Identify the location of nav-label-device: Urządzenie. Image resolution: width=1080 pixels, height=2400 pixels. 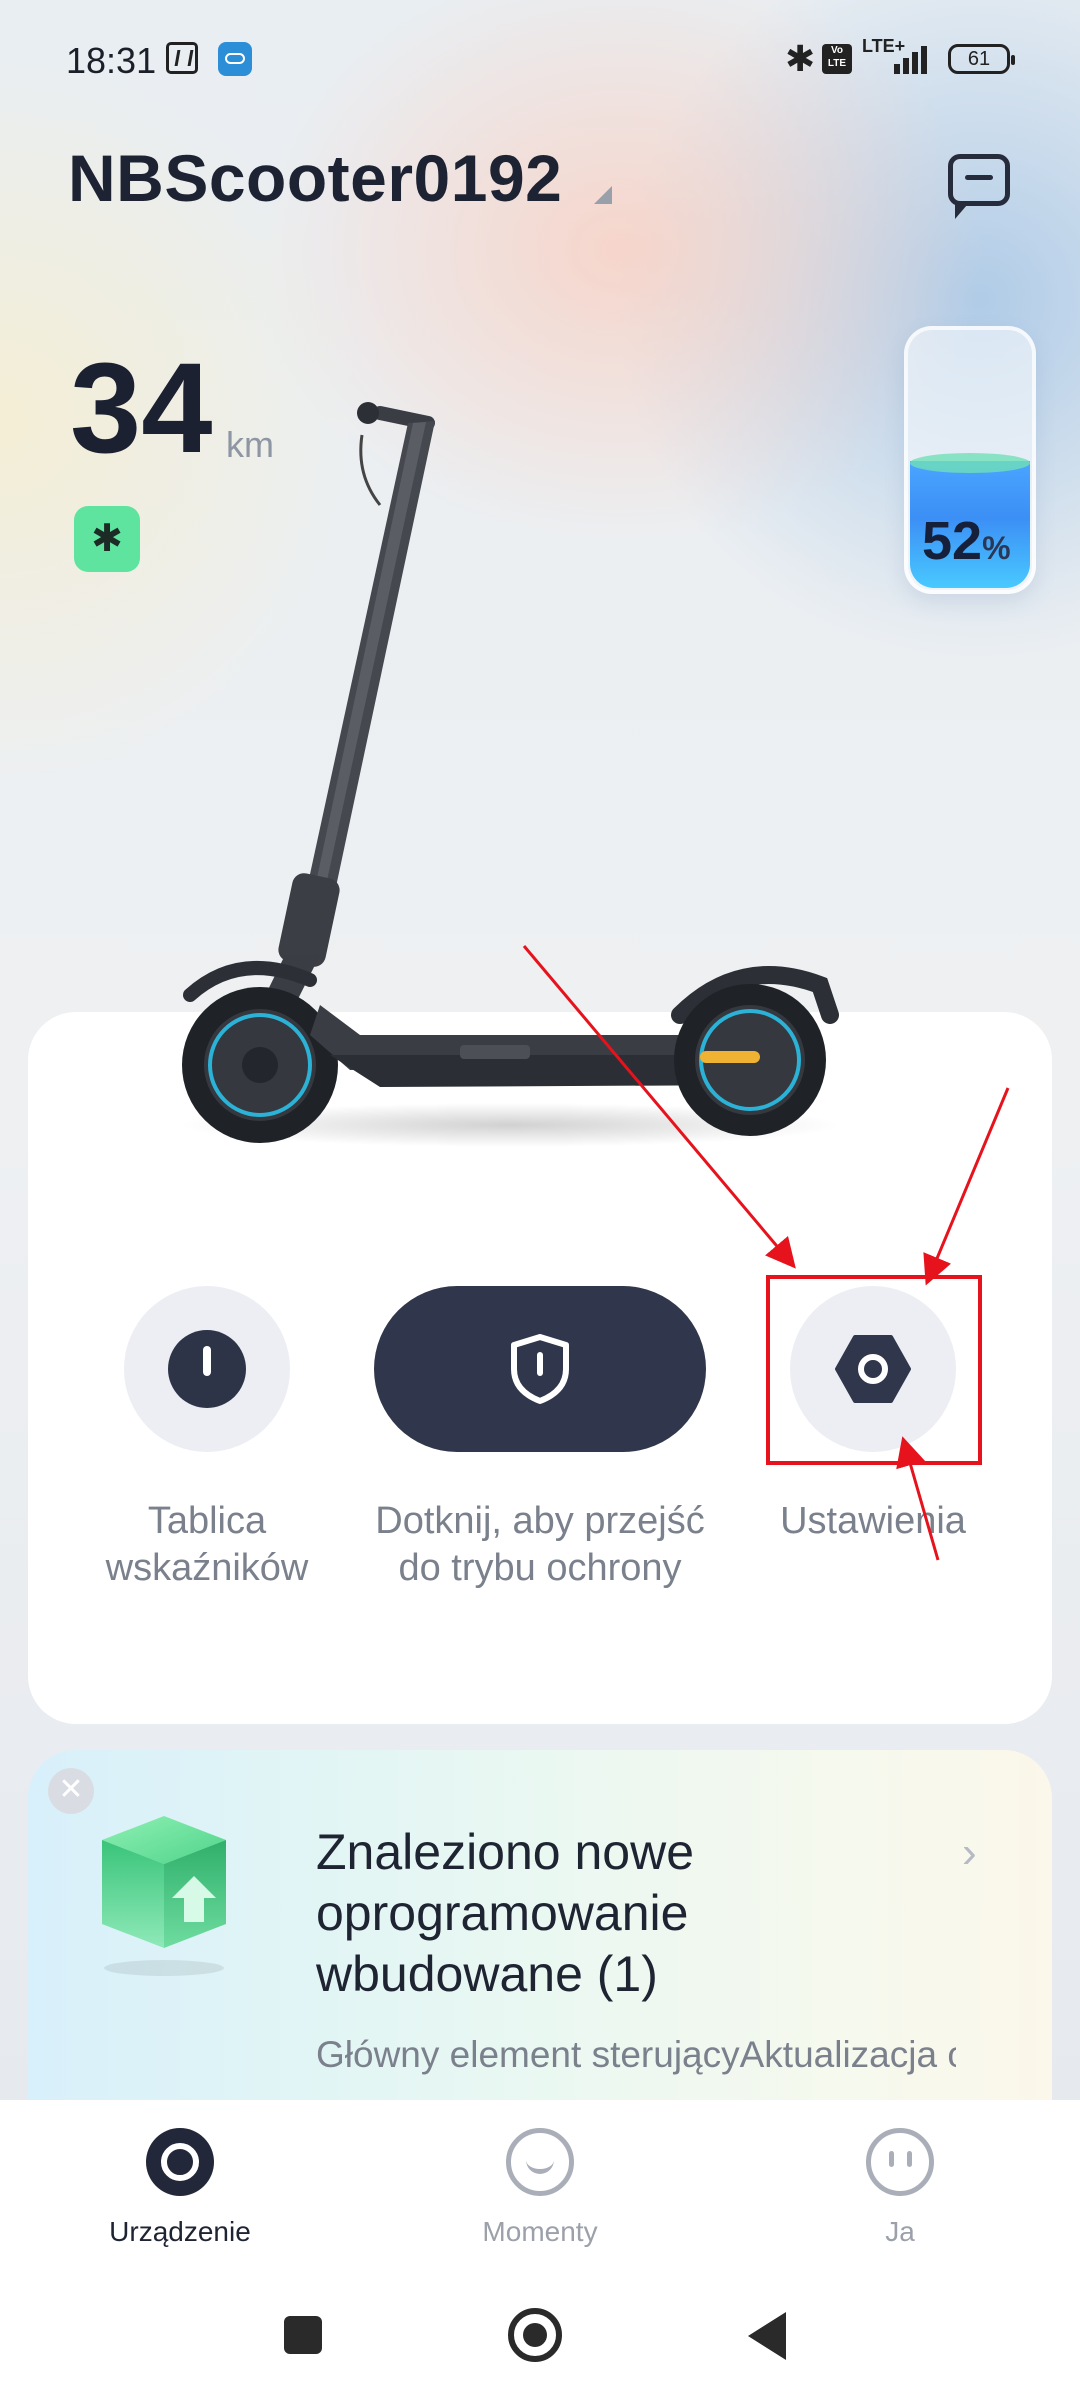
(180, 2231).